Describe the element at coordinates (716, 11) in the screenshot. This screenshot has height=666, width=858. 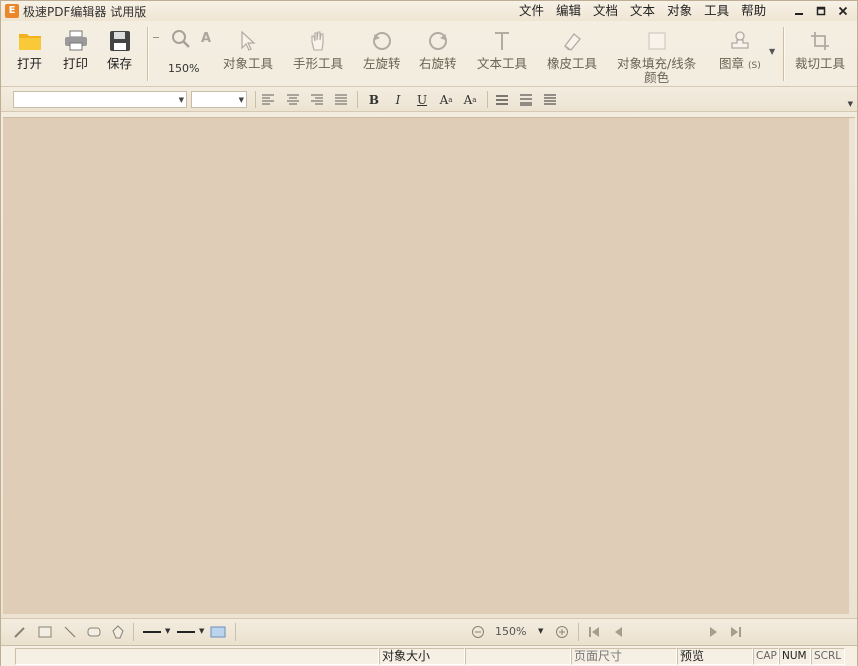
I see `menu-tools: 工具` at that location.